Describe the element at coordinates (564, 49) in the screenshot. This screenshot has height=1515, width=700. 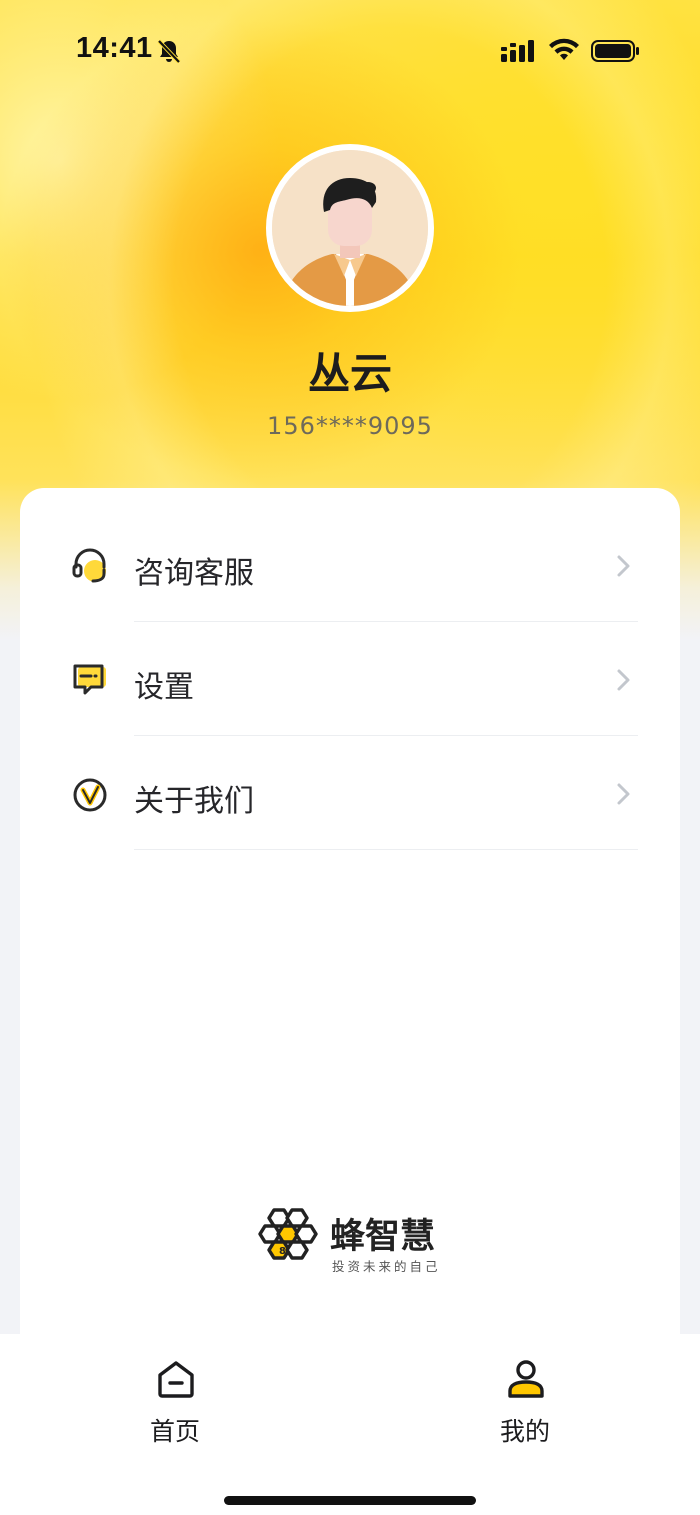
I see `wifi-icon` at that location.